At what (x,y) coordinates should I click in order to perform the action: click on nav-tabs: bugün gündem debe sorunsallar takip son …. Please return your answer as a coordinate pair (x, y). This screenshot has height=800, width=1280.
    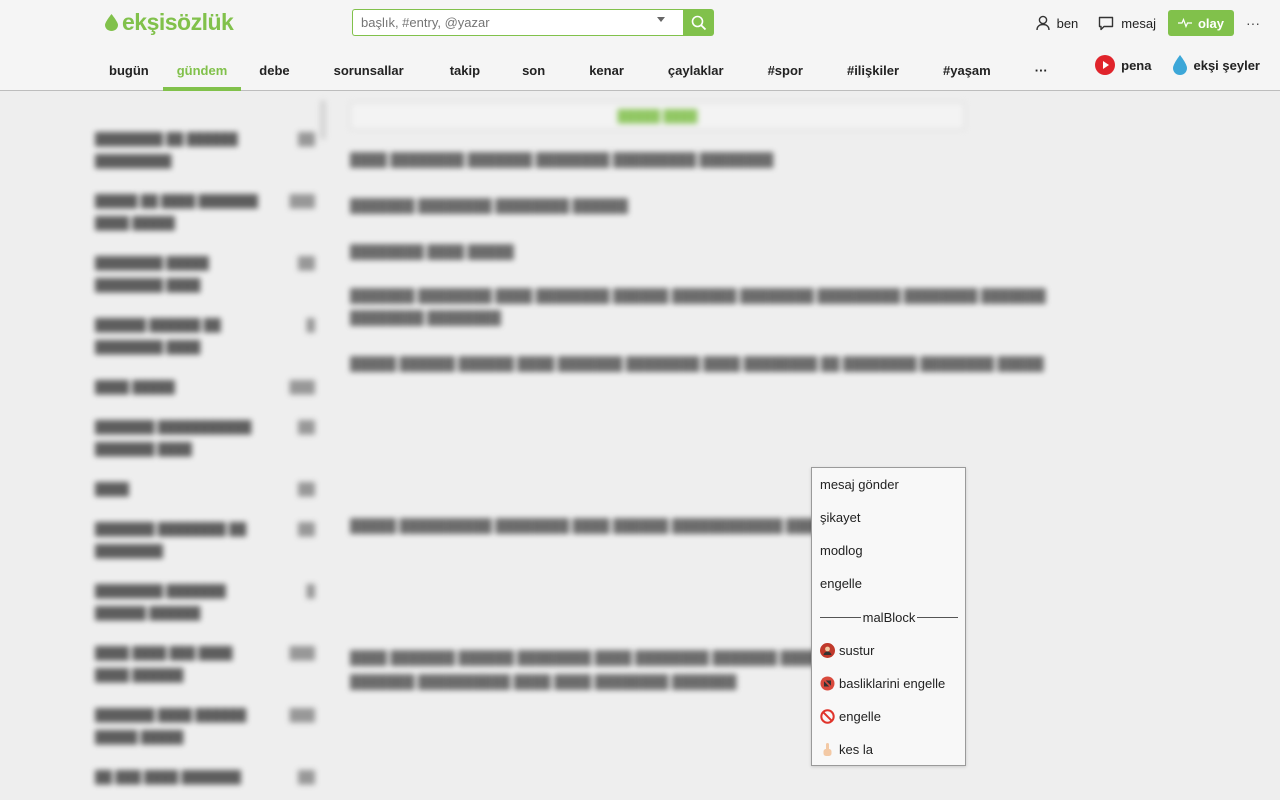
    Looking at the image, I should click on (582, 70).